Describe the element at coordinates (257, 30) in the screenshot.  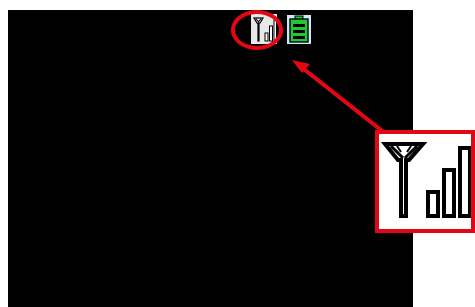
I see `highlight-circle` at that location.